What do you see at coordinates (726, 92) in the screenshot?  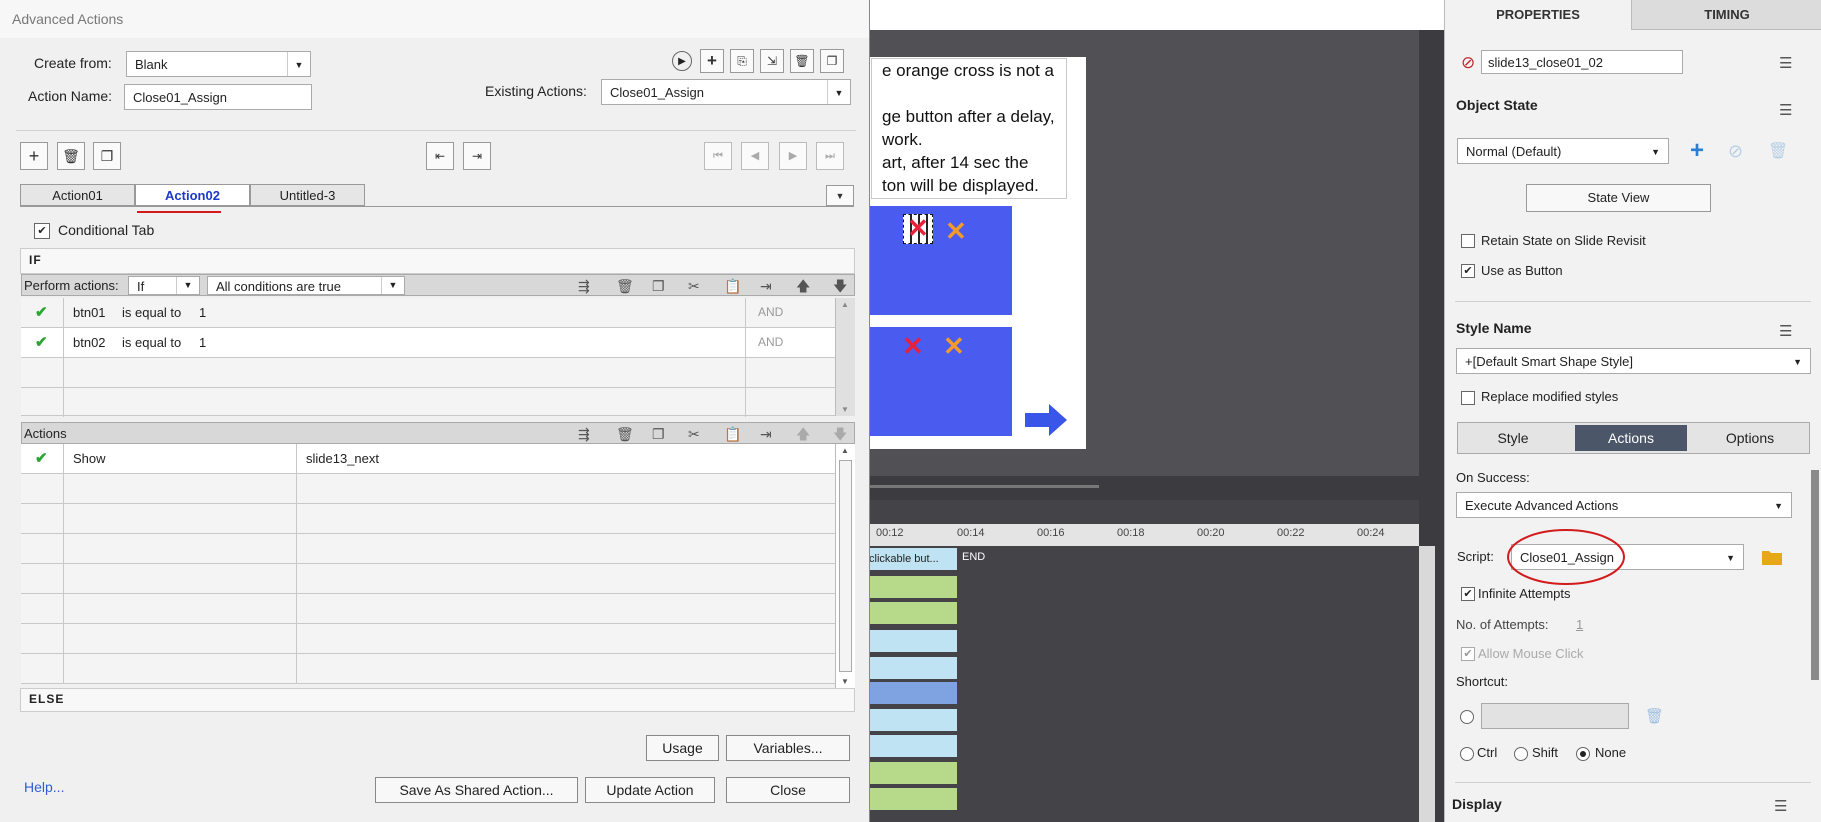 I see `existing-actions-dropdown: Close01_Assign ▼` at bounding box center [726, 92].